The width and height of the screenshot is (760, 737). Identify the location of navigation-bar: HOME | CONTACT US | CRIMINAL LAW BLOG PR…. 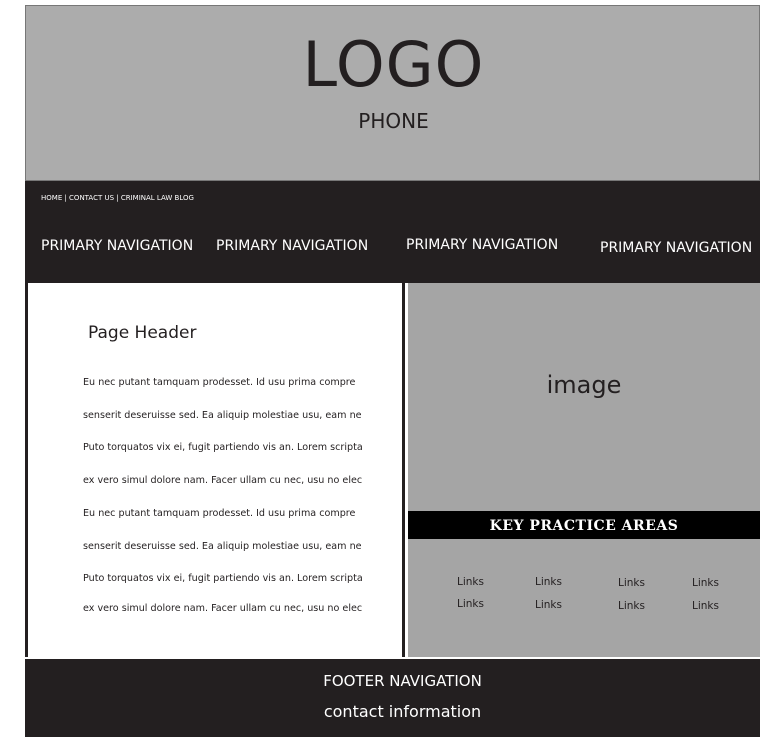
(392, 232).